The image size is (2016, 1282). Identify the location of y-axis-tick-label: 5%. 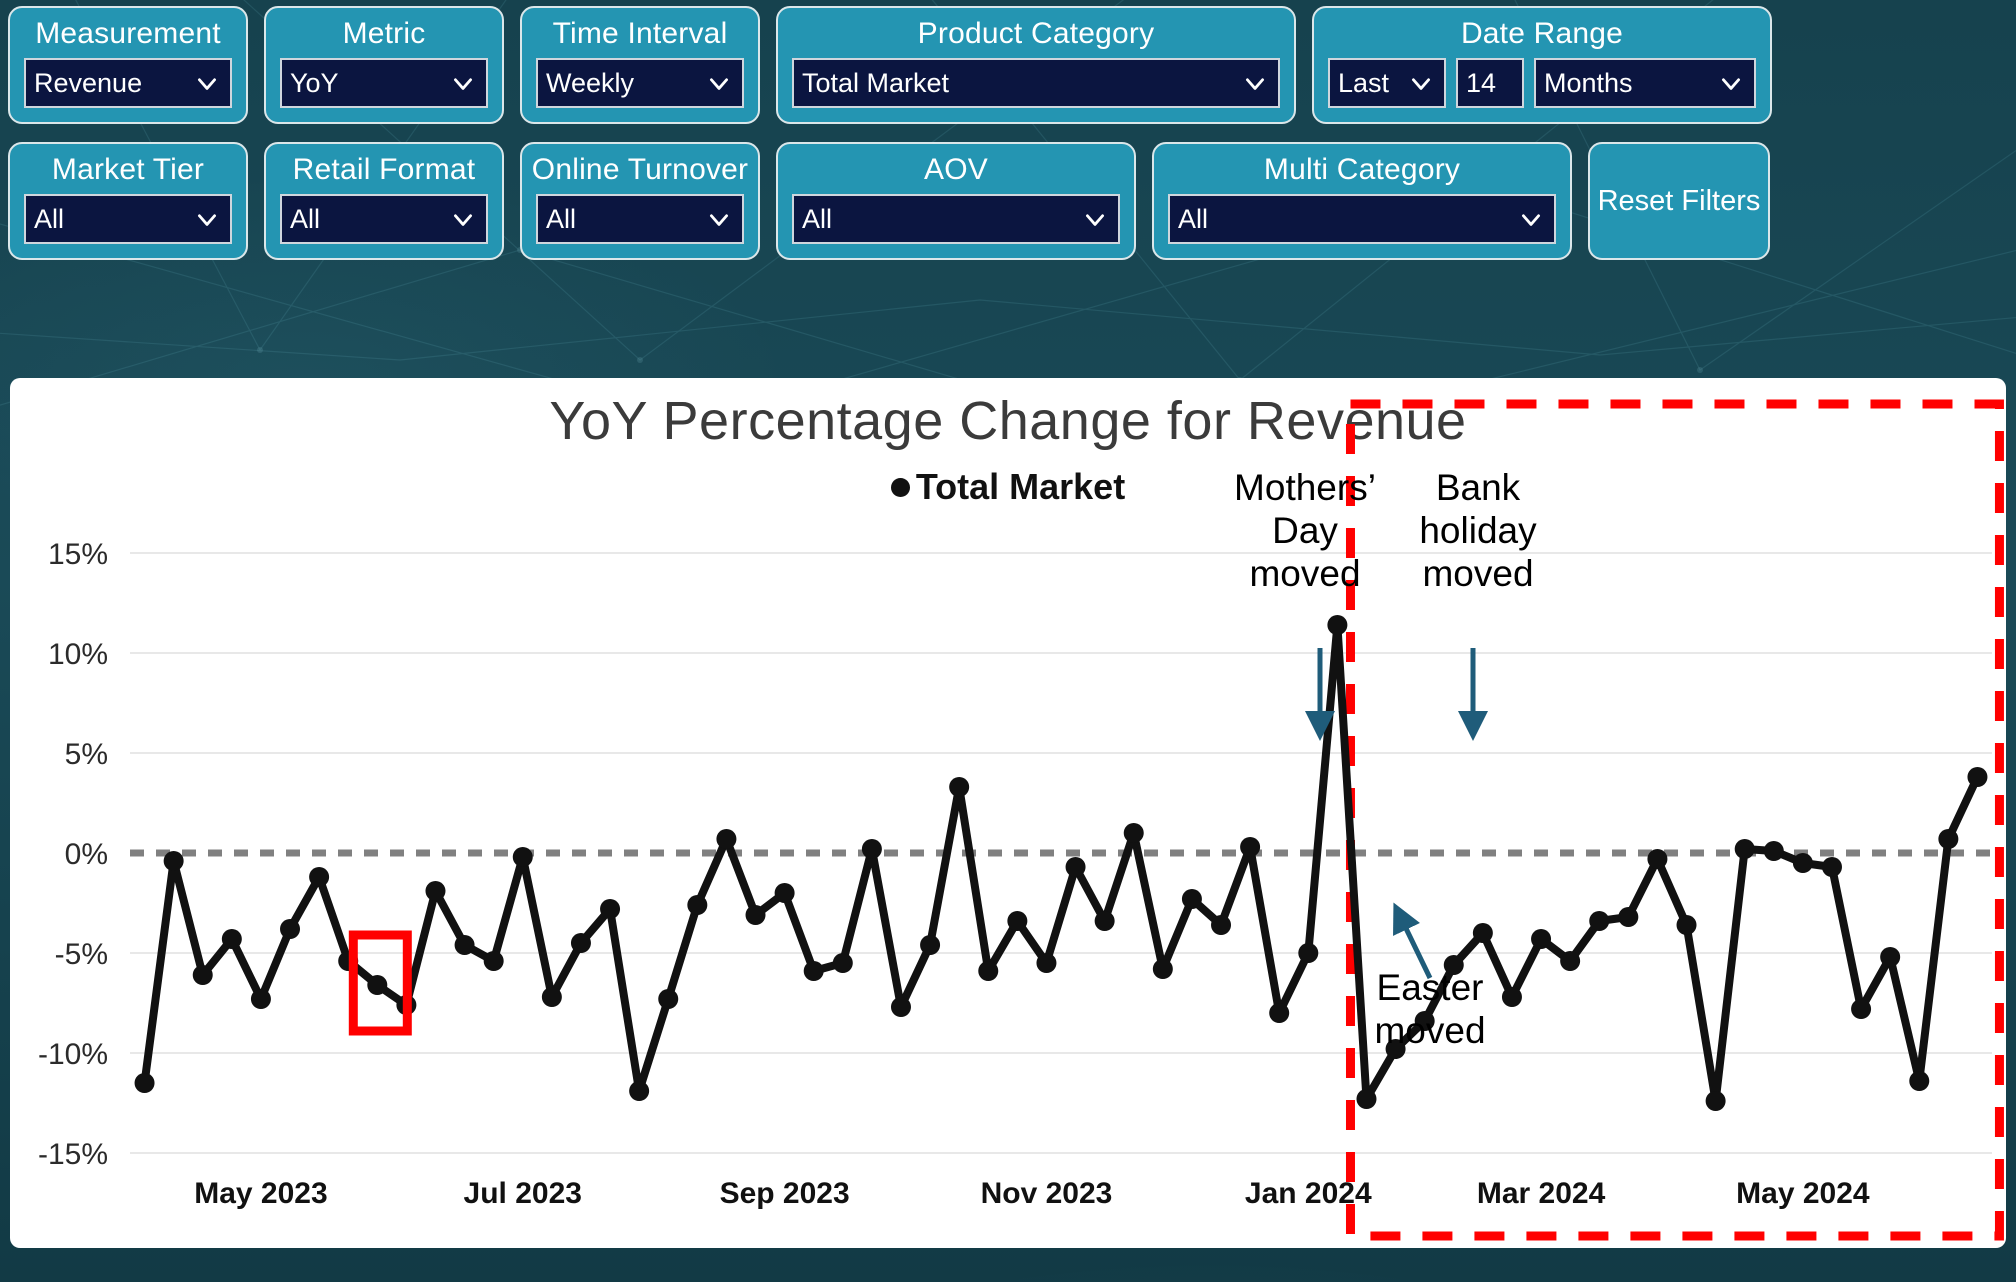
(86, 754).